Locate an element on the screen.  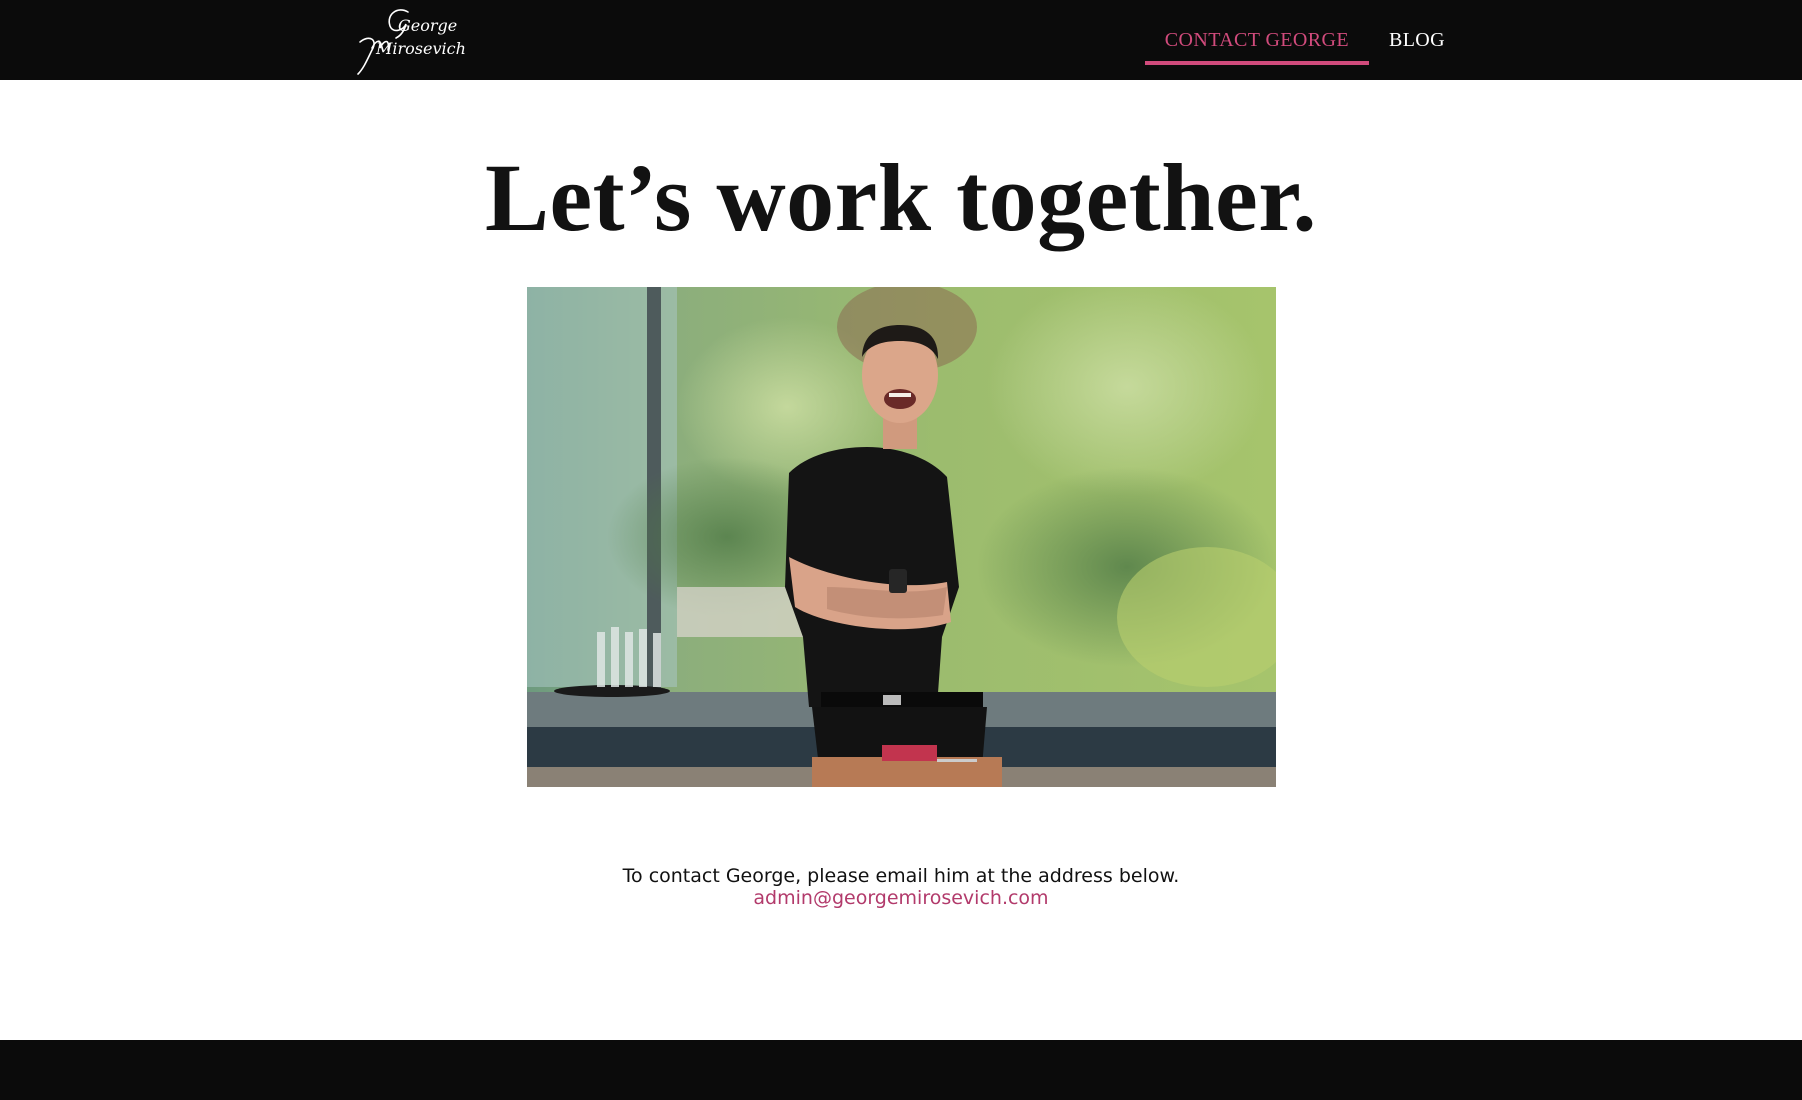
nav-blog: BLOG is located at coordinates (1417, 40).